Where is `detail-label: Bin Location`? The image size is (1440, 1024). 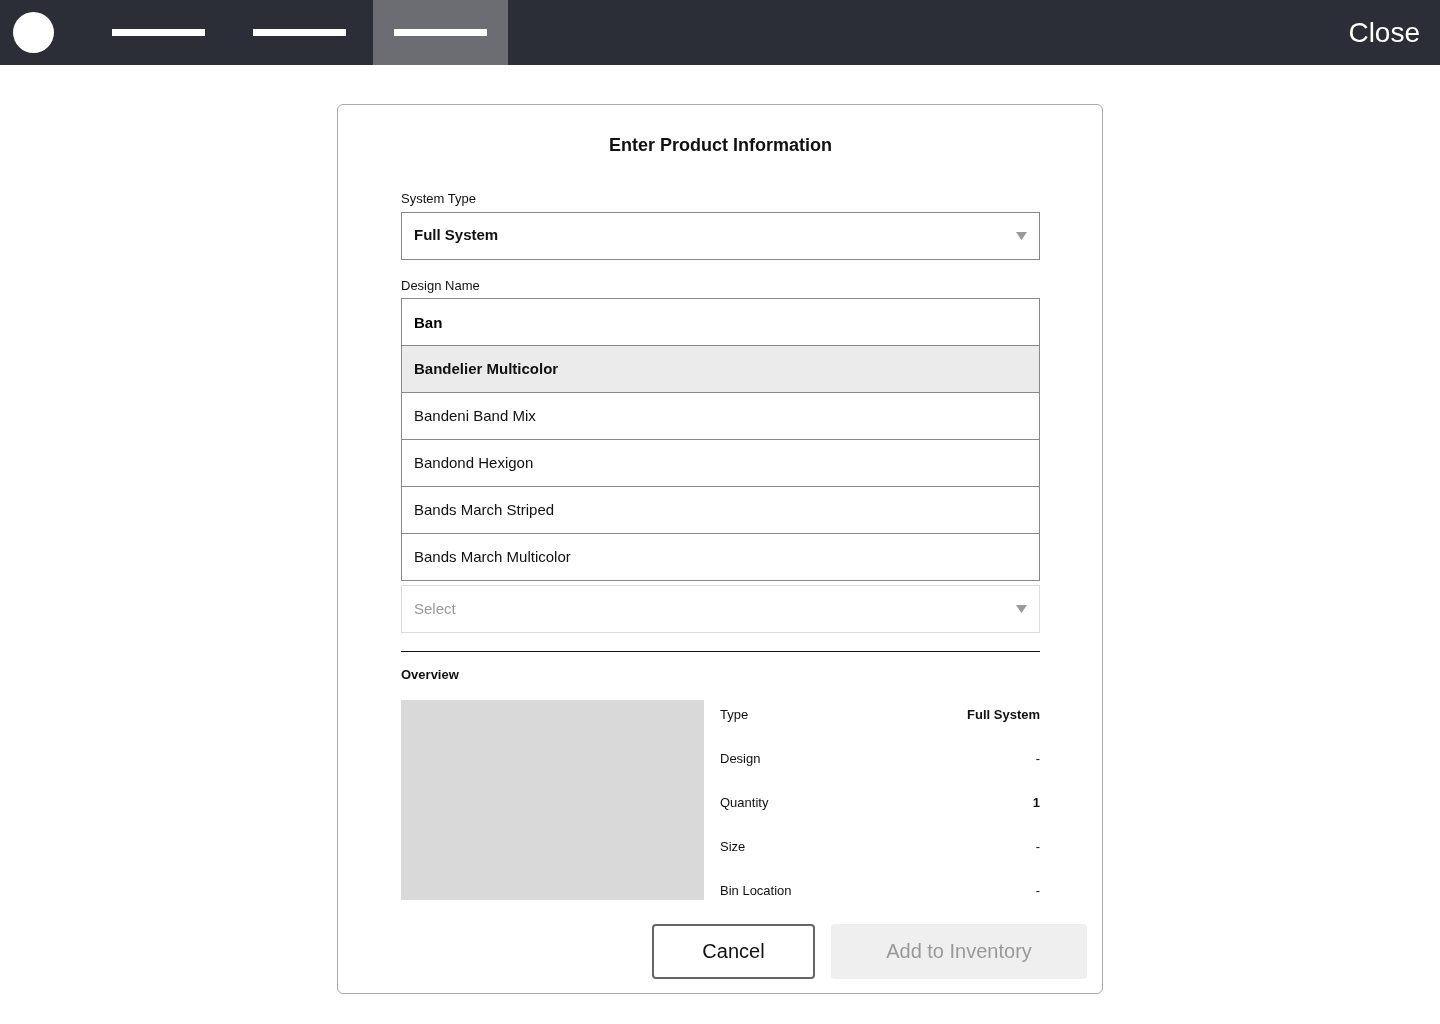
detail-label: Bin Location is located at coordinates (756, 890).